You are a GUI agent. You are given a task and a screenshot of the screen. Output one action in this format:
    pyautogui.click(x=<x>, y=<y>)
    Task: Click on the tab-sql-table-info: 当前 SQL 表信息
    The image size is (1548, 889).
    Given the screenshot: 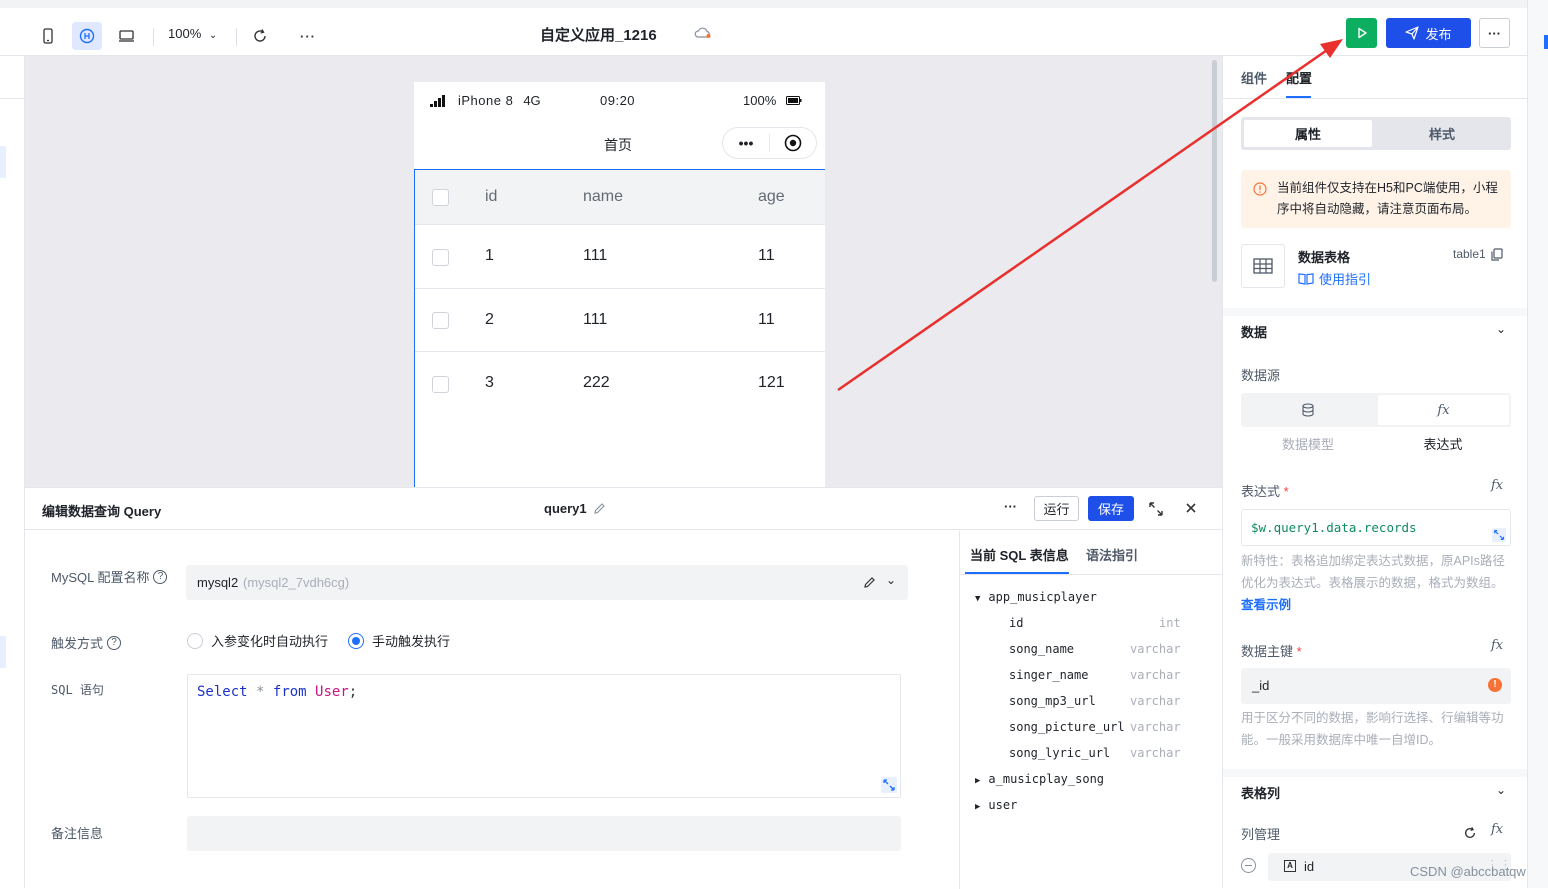 What is the action you would take?
    pyautogui.click(x=1019, y=554)
    